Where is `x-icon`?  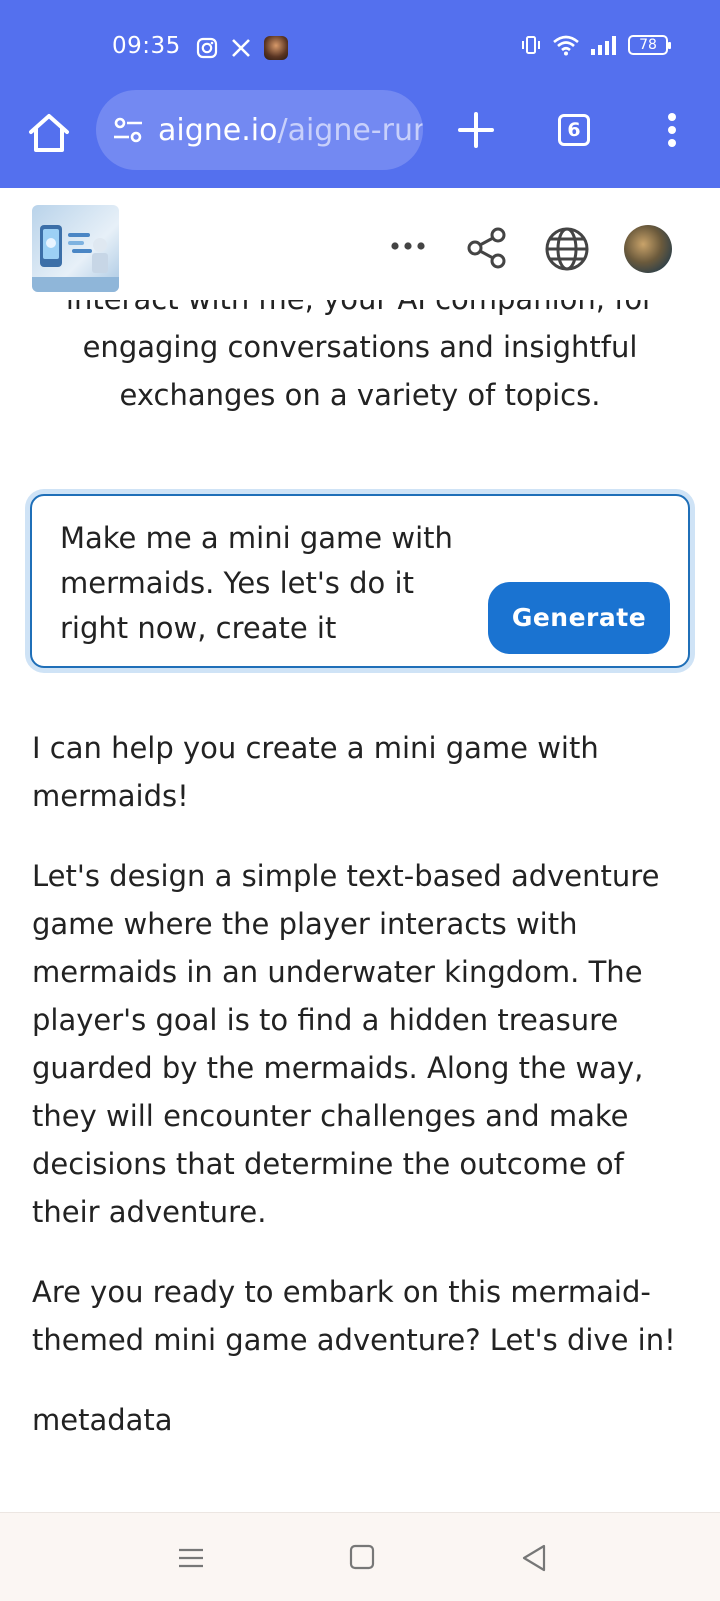
x-icon is located at coordinates (241, 48).